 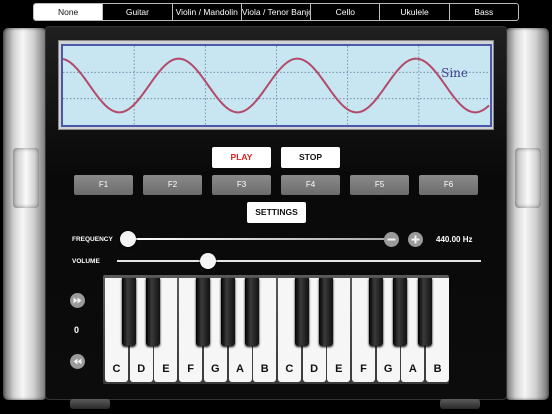 I want to click on frequency-label: FREQUENCY, so click(x=92, y=239).